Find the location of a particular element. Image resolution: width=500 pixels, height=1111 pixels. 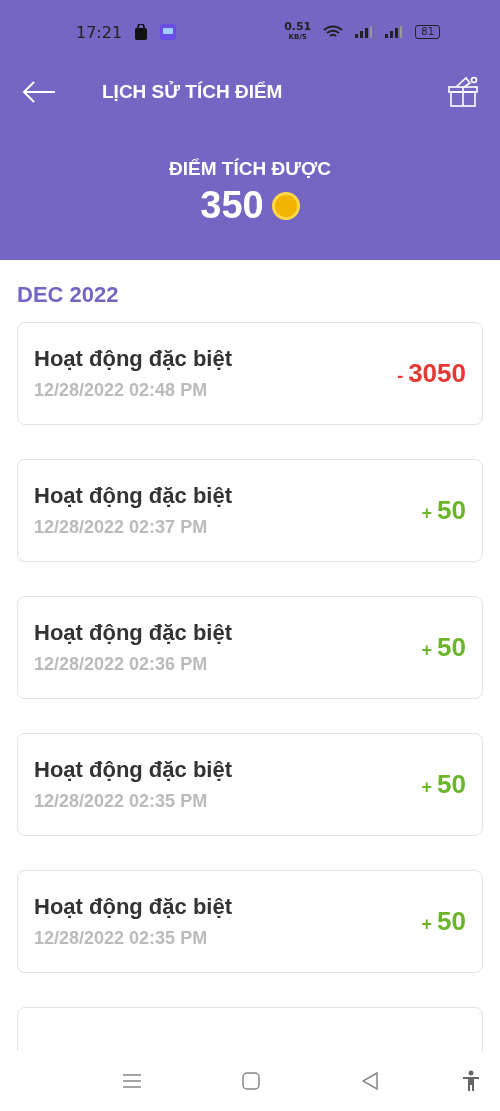

back-icon is located at coordinates (370, 1081).